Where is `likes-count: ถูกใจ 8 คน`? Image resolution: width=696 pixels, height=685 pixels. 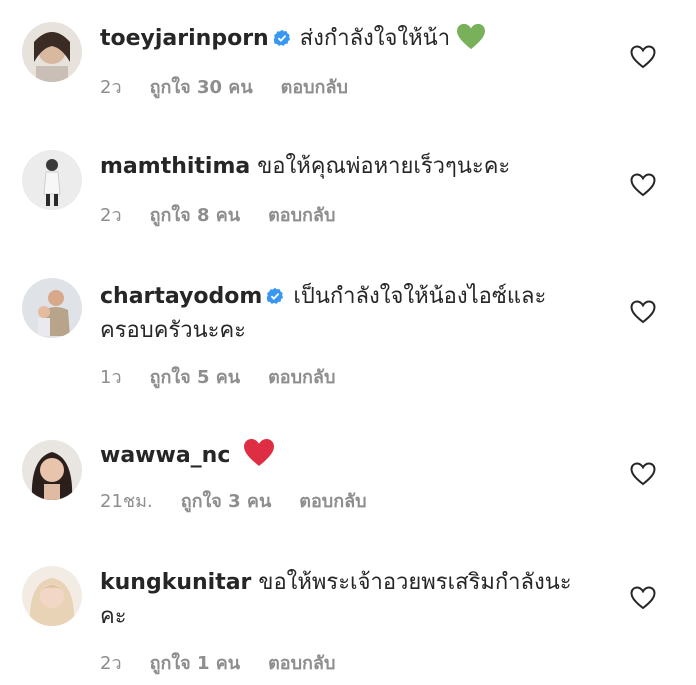
likes-count: ถูกใจ 8 คน is located at coordinates (195, 215).